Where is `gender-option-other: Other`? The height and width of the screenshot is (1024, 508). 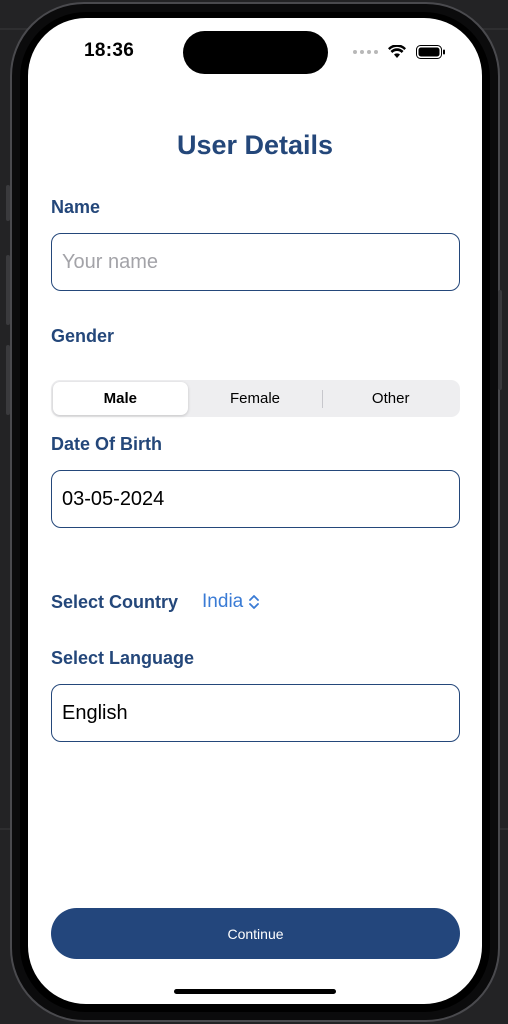 gender-option-other: Other is located at coordinates (390, 398).